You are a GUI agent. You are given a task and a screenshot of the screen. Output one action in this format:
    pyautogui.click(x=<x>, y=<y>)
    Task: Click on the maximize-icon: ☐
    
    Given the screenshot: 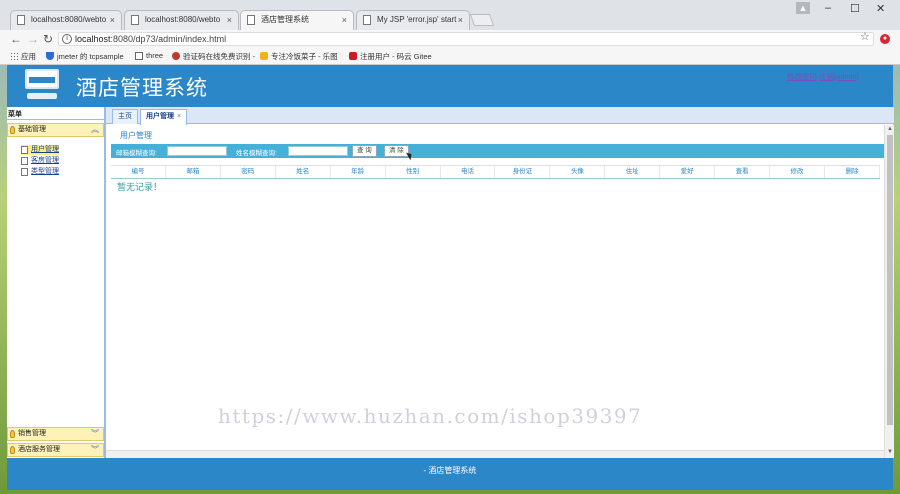 What is the action you would take?
    pyautogui.click(x=855, y=8)
    